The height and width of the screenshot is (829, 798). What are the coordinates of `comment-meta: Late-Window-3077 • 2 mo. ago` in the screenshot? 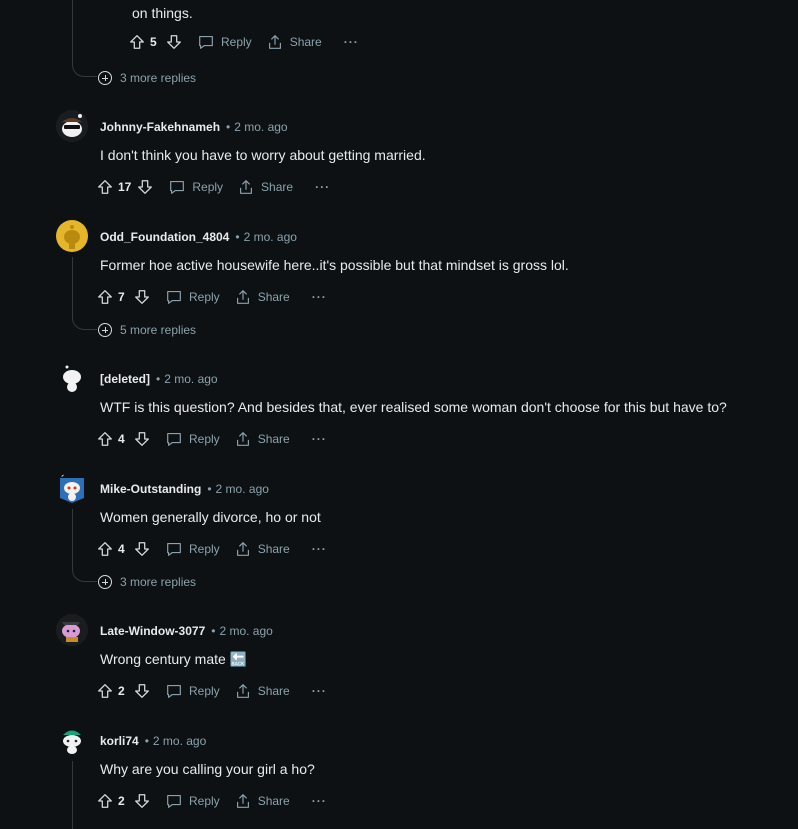 It's located at (186, 631).